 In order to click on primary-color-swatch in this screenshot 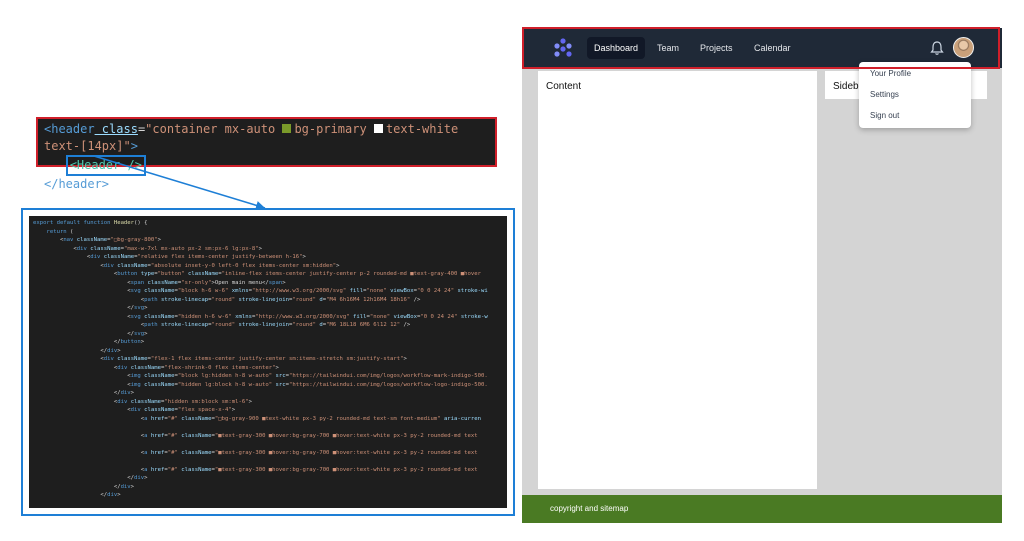, I will do `click(287, 128)`.